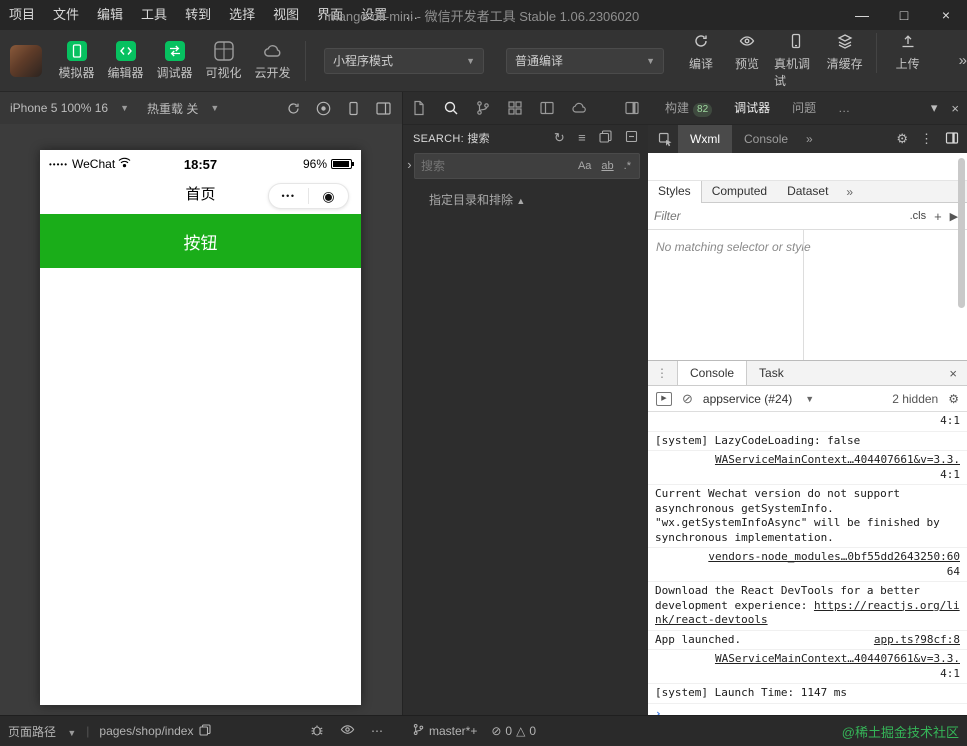 The image size is (967, 746). What do you see at coordinates (952, 139) in the screenshot?
I see `dock-side-icon` at bounding box center [952, 139].